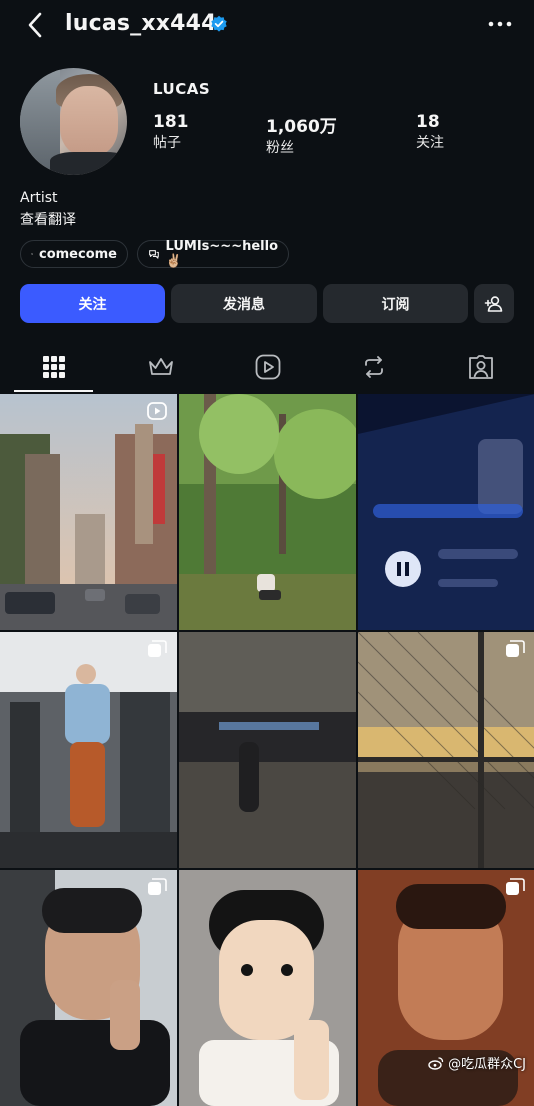 The image size is (534, 1106). I want to click on profile-username: lucas_xx444, so click(141, 23).